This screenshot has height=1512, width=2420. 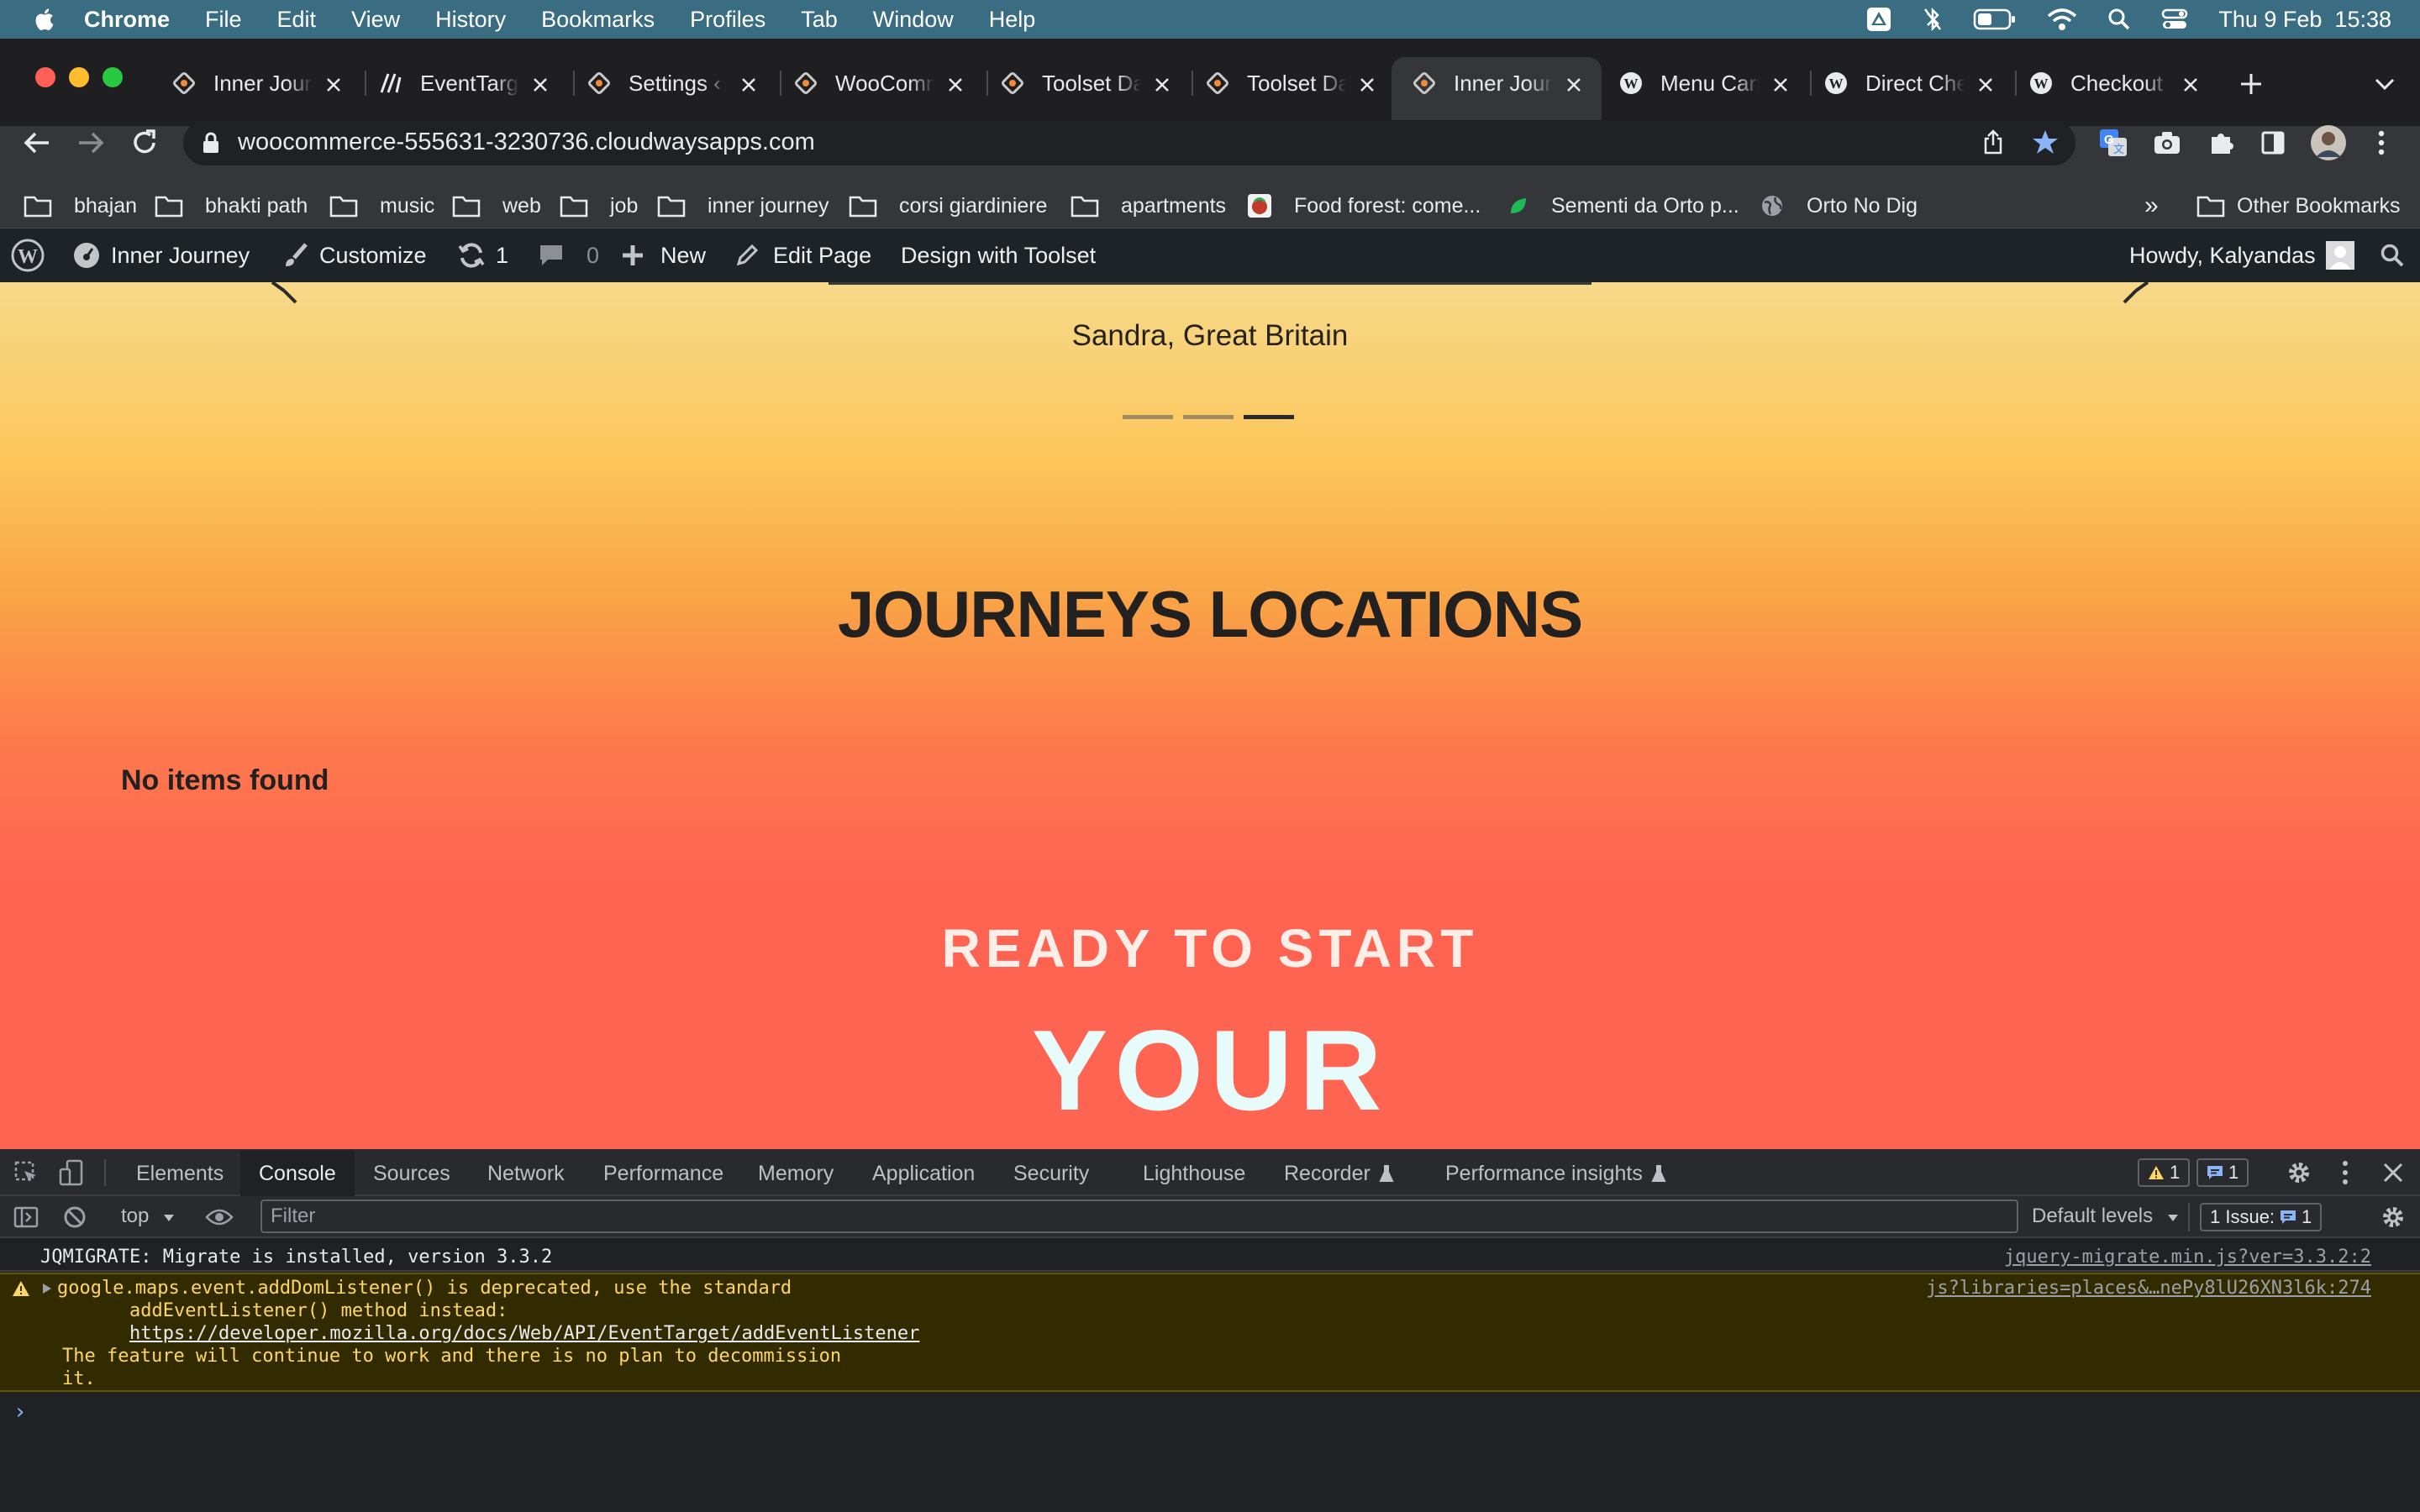 I want to click on apple-icon, so click(x=45, y=19).